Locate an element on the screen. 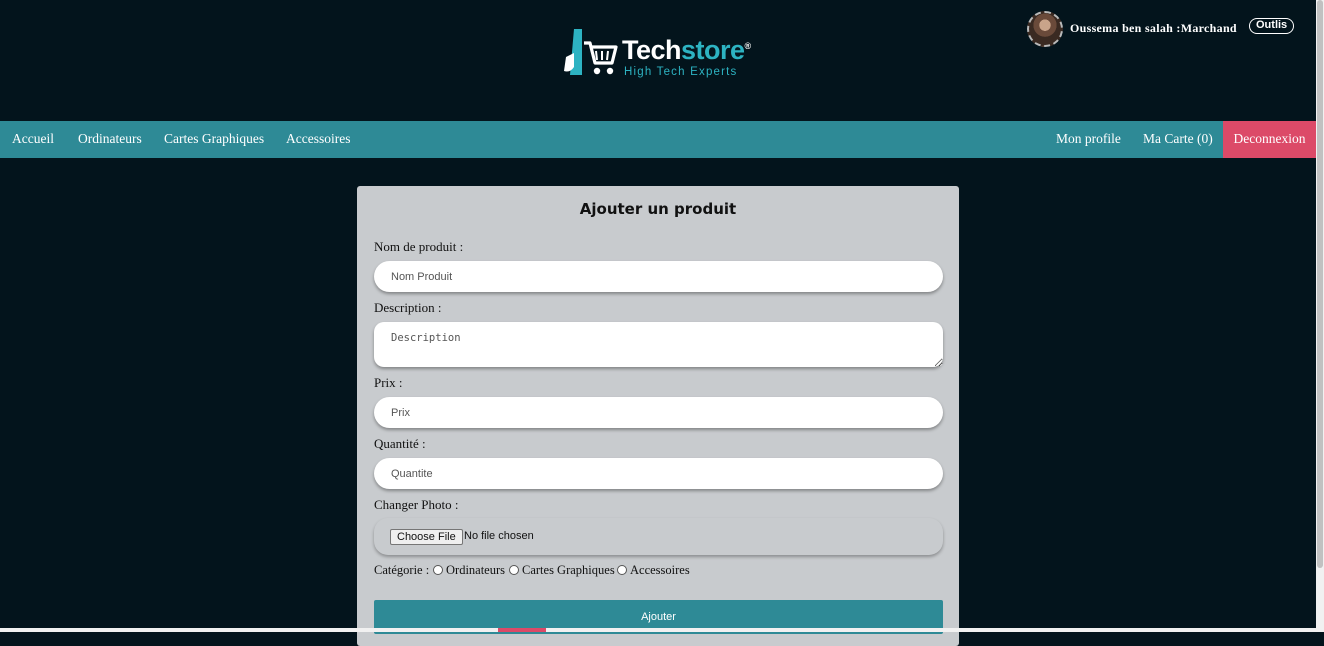 The image size is (1324, 646). vertical-scrollbar is located at coordinates (1320, 316).